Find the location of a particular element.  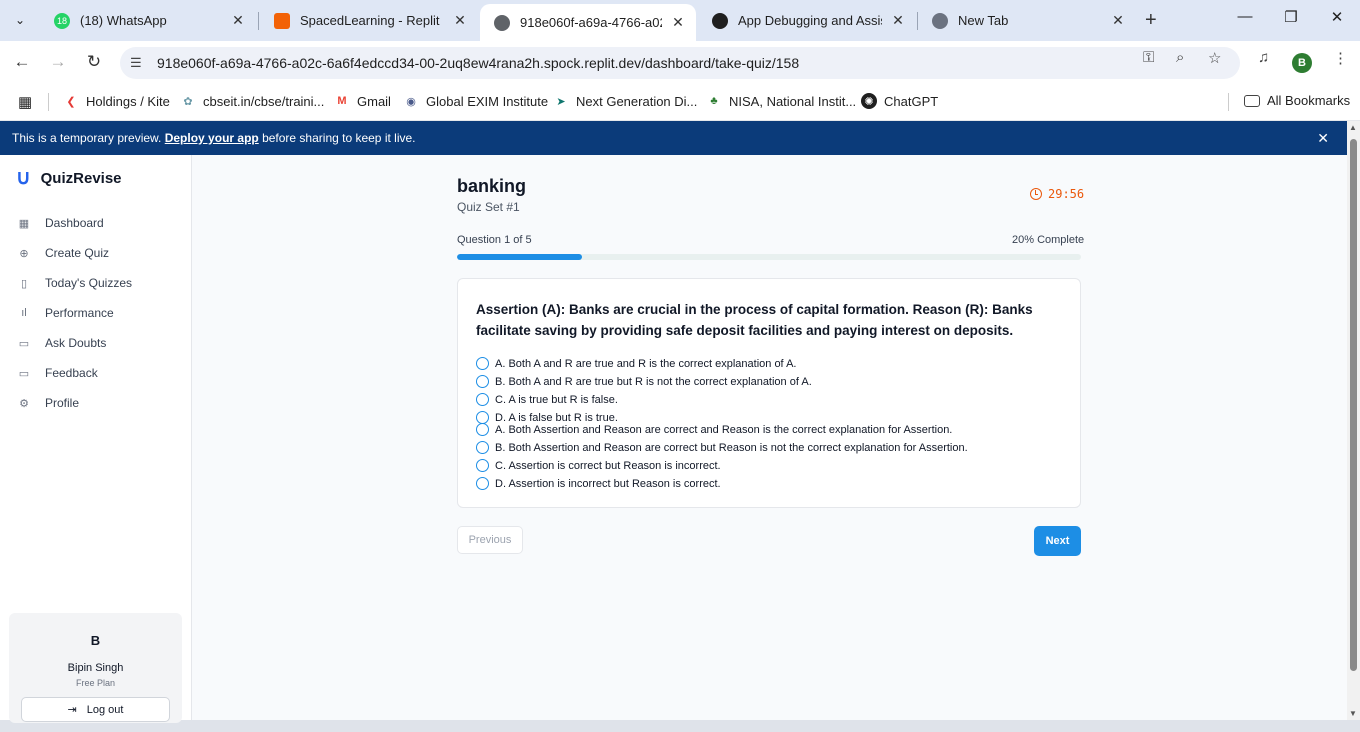

globe-icon is located at coordinates (502, 22).